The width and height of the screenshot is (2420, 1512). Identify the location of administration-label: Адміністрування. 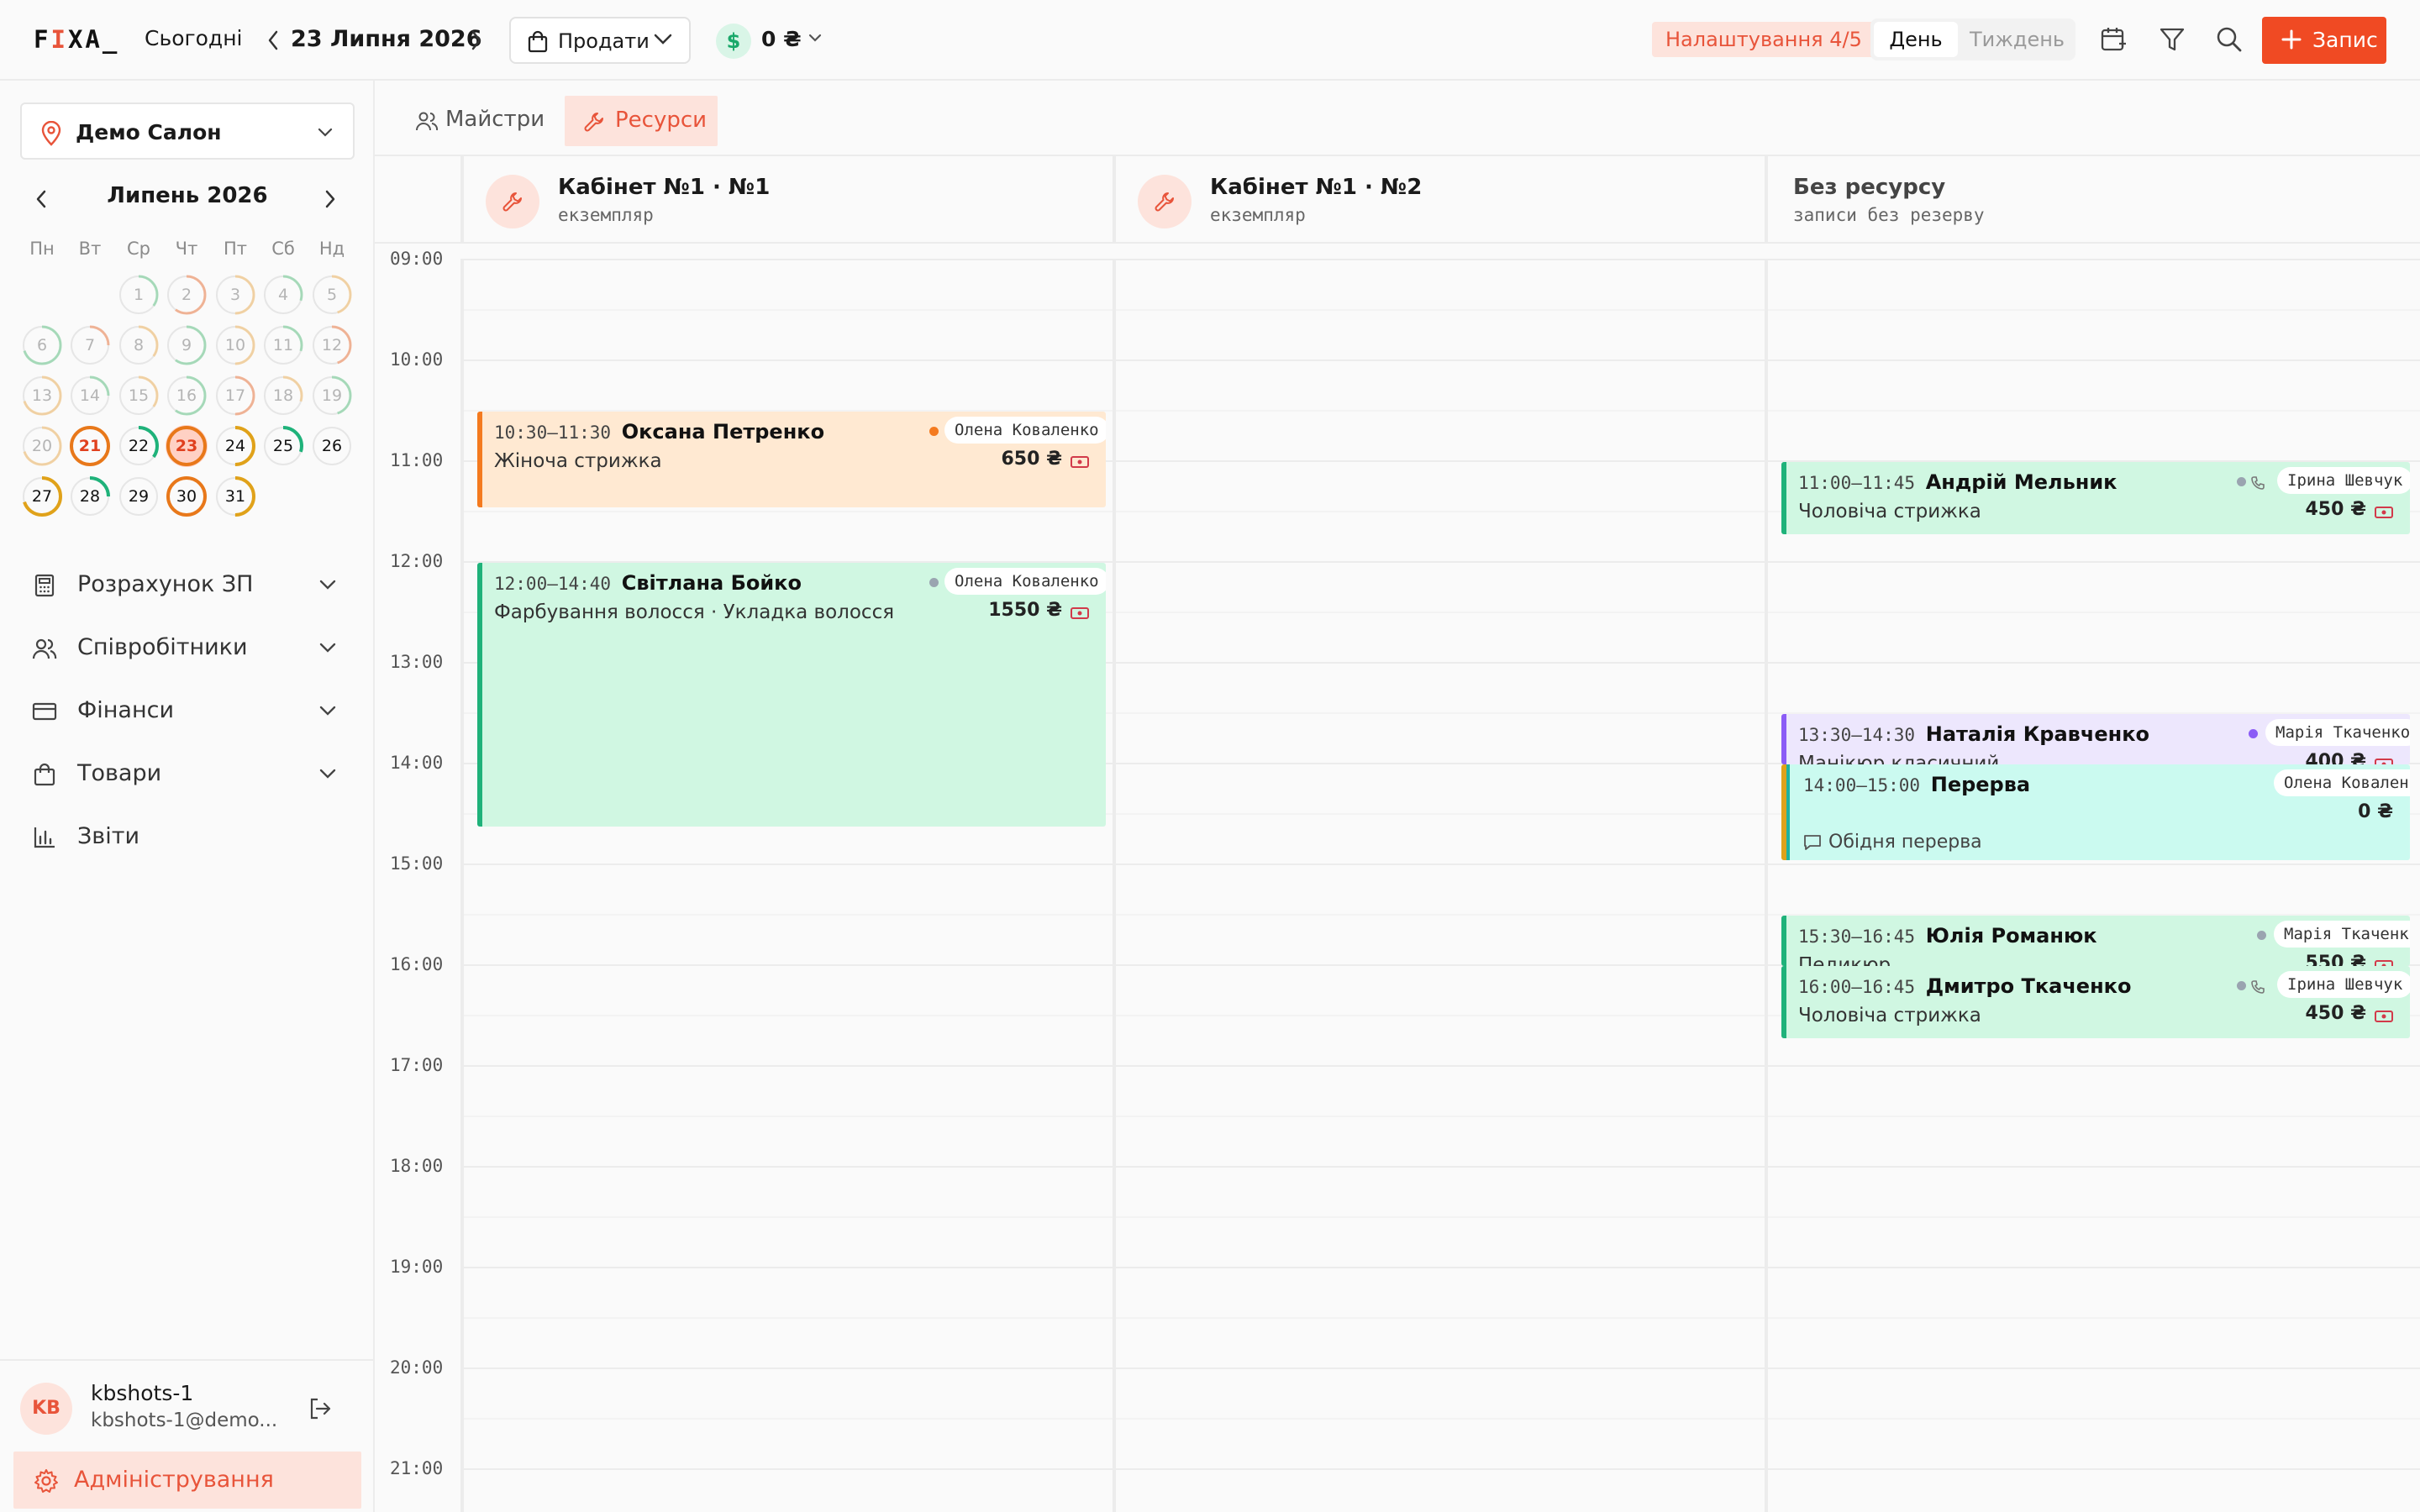
(174, 1480).